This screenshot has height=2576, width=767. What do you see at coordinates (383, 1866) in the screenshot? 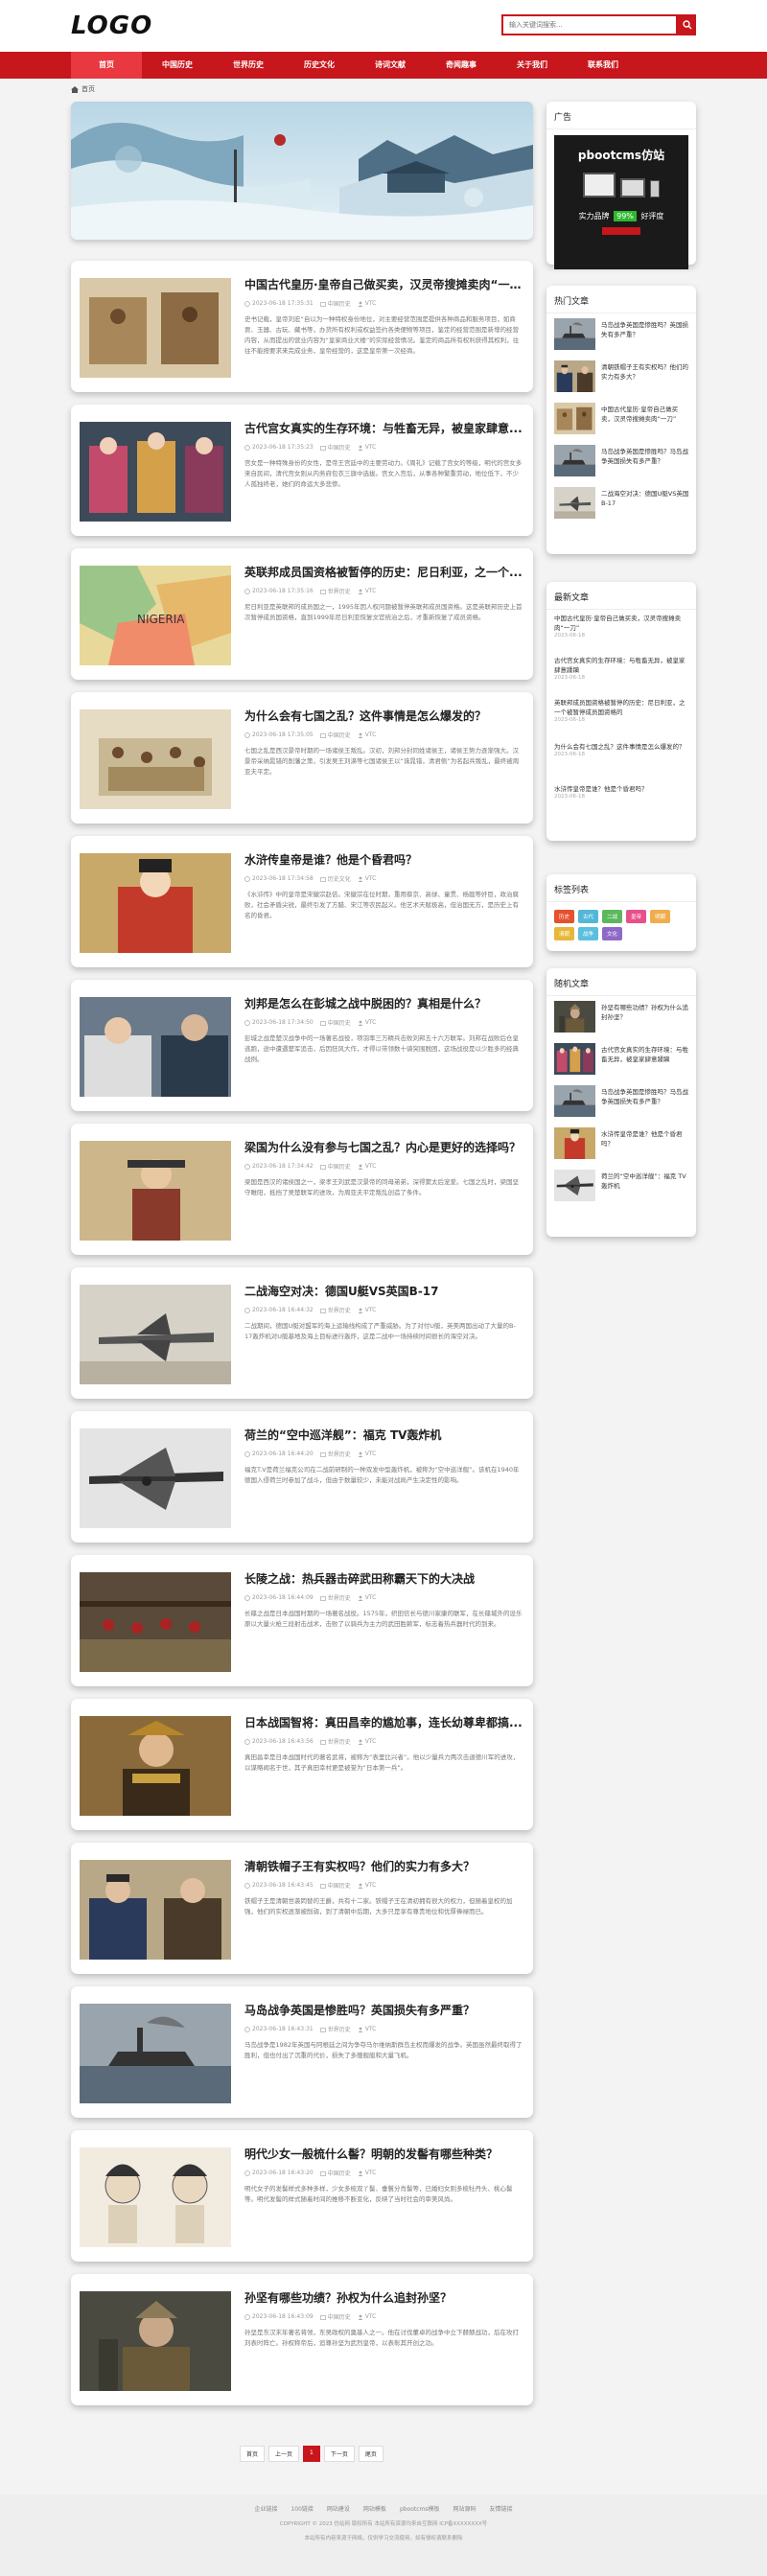
I see `article-title: 清朝铁帽子王有实权吗？他们的实力有多大？` at bounding box center [383, 1866].